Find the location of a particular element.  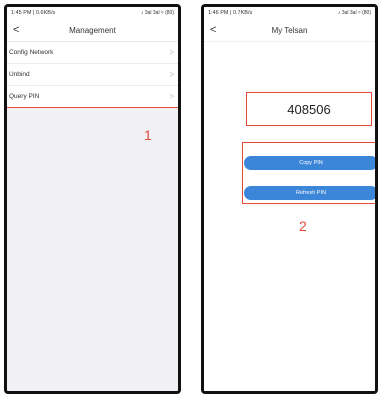

status-bar: 1:46 PM | 0.7KB/s ♪ 3al 3al ≈ (80) is located at coordinates (289, 13).